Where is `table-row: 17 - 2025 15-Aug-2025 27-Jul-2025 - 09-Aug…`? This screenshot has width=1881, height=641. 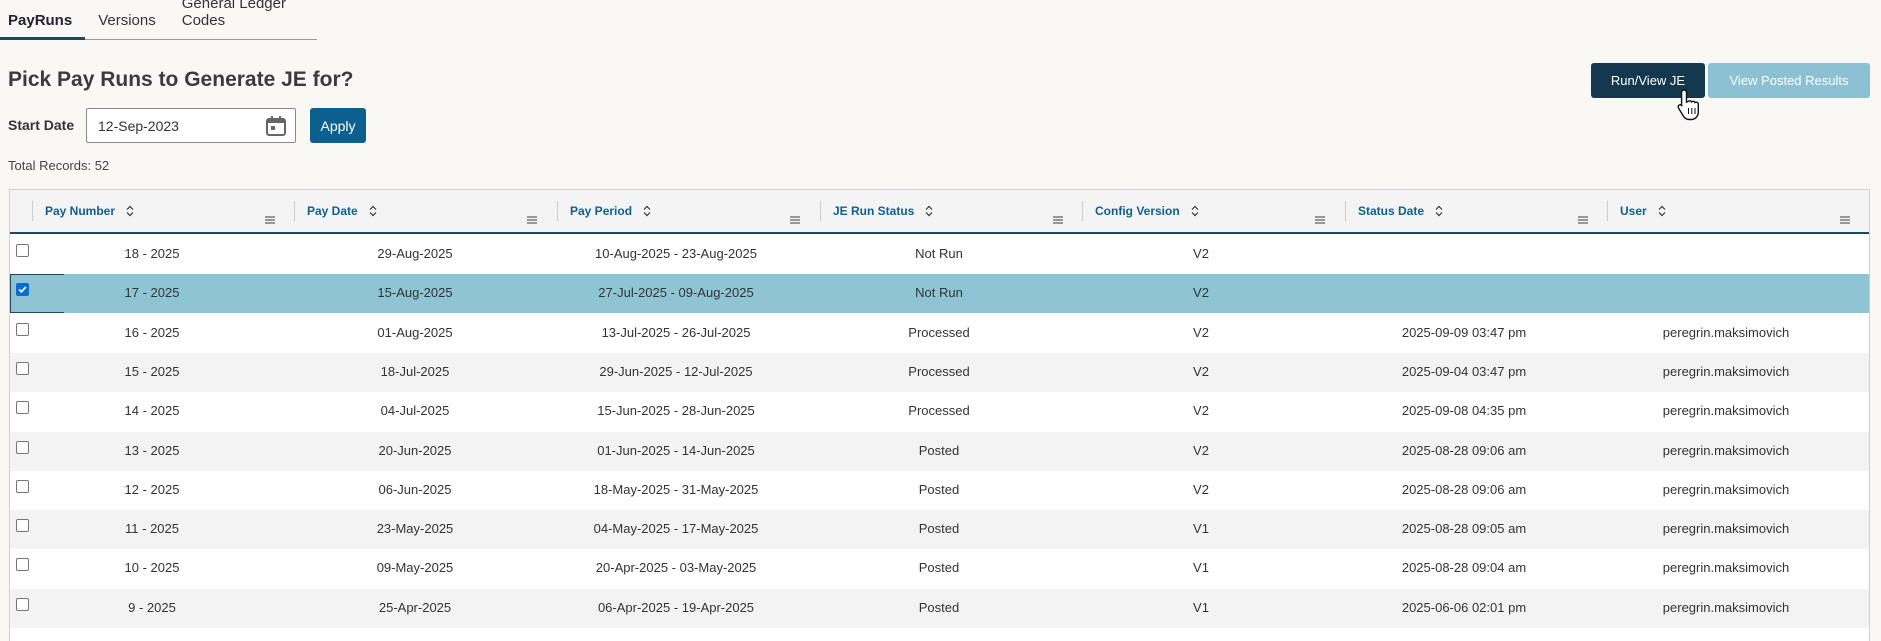 table-row: 17 - 2025 15-Aug-2025 27-Jul-2025 - 09-Aug… is located at coordinates (939, 294).